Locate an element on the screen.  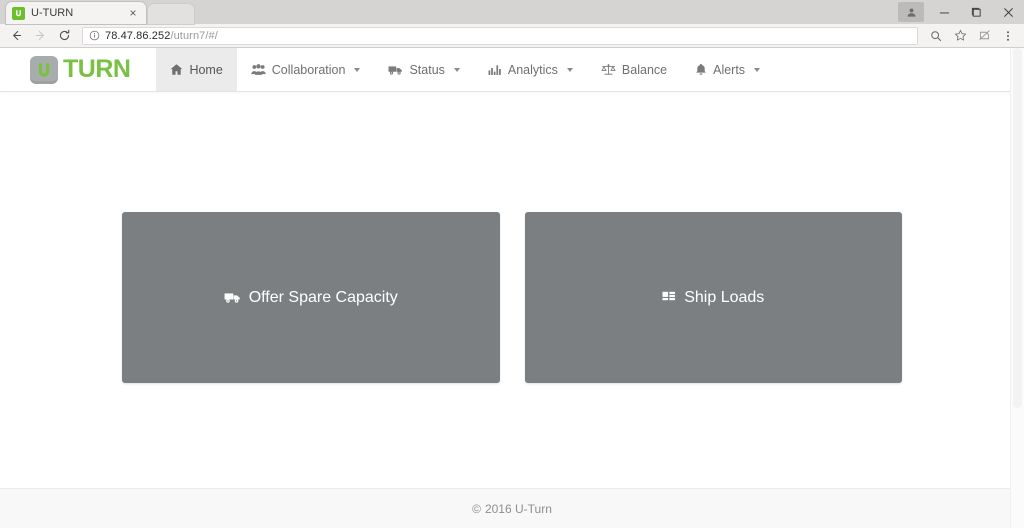
extension-icon is located at coordinates (984, 36).